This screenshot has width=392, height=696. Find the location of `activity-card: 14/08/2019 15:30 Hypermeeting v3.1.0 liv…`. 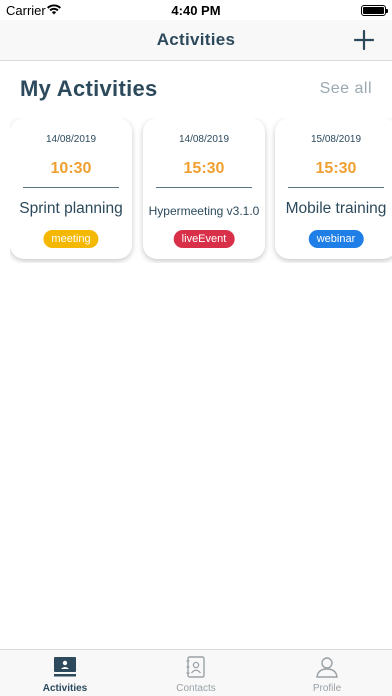

activity-card: 14/08/2019 15:30 Hypermeeting v3.1.0 liv… is located at coordinates (204, 188).